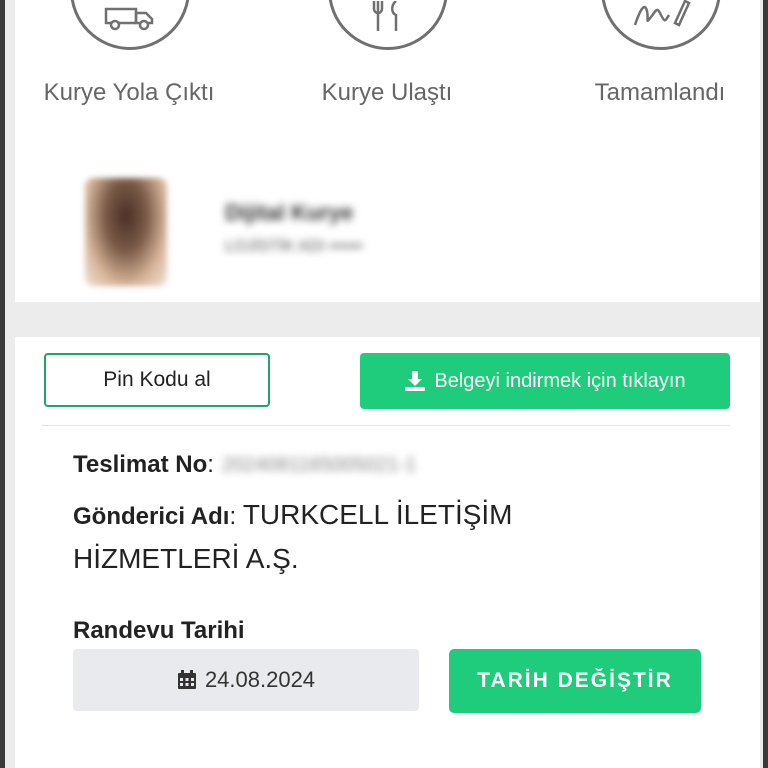  Describe the element at coordinates (387, 92) in the screenshot. I see `step-label: Kurye Ulaştı` at that location.